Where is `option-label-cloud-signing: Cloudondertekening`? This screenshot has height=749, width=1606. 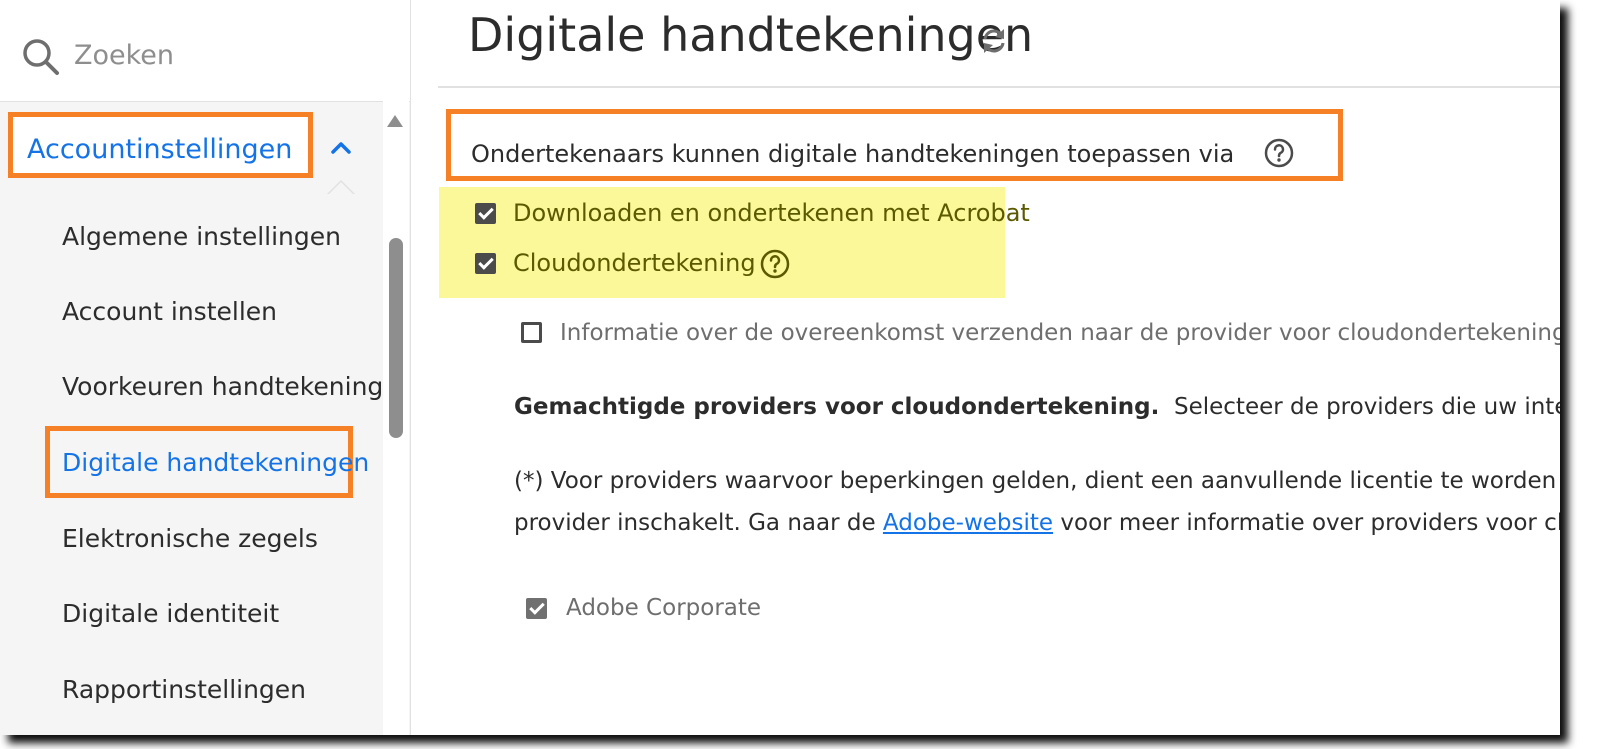
option-label-cloud-signing: Cloudondertekening is located at coordinates (634, 263).